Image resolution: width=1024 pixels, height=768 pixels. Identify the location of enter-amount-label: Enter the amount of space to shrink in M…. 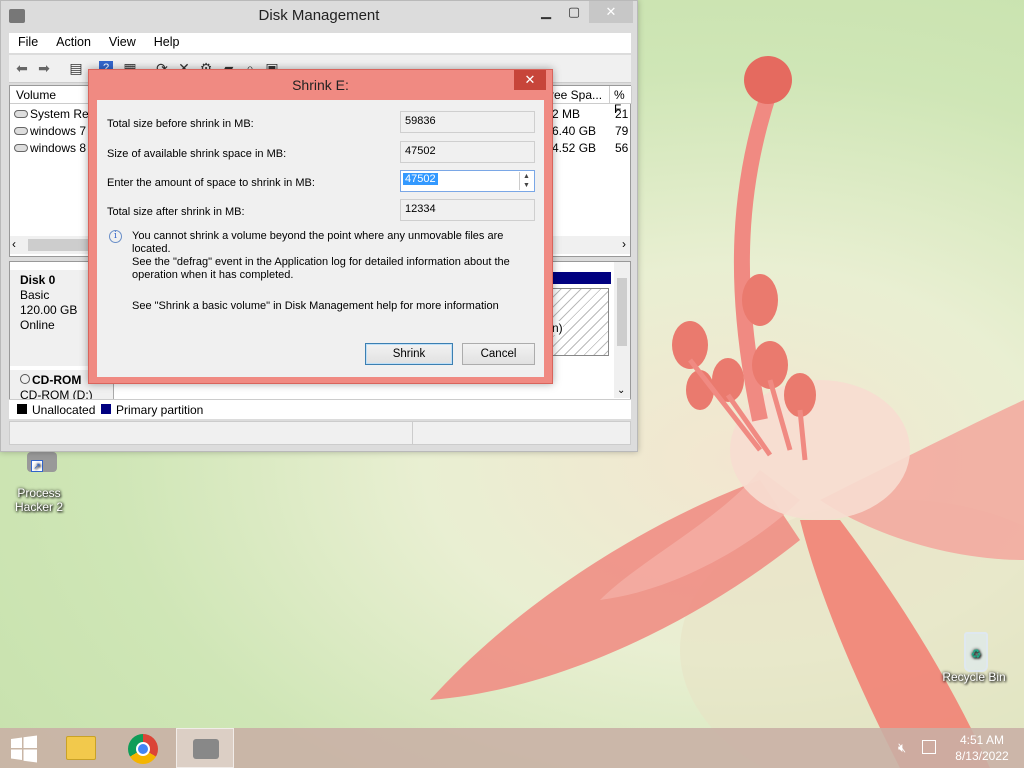
(211, 183).